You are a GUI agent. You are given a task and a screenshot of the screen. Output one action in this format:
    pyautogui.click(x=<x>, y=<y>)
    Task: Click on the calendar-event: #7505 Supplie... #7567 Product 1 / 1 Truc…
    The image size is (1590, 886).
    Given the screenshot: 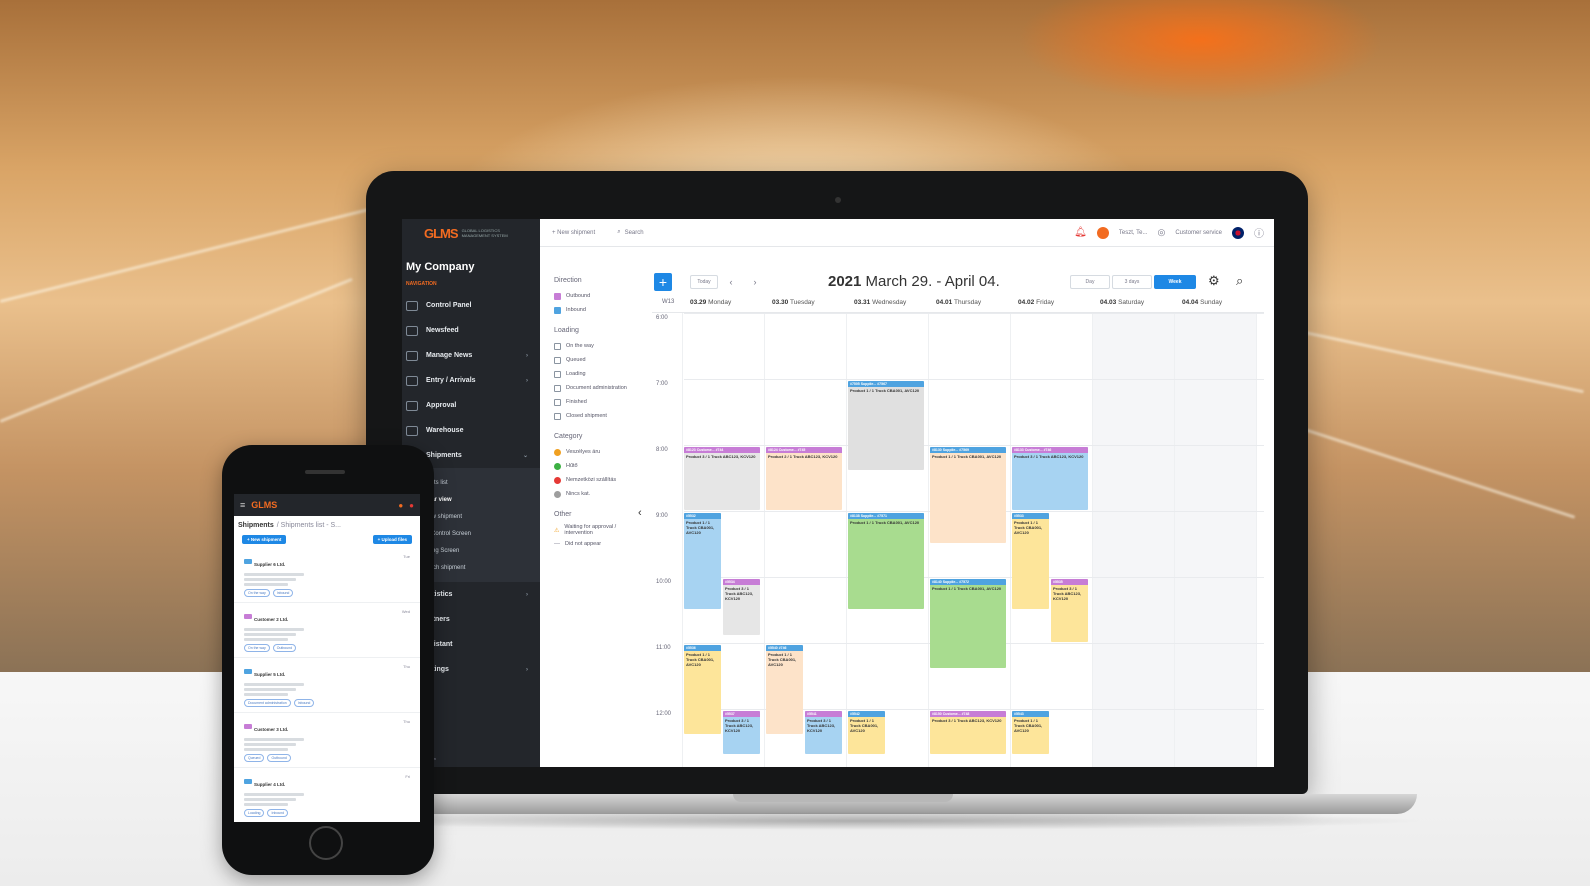 What is the action you would take?
    pyautogui.click(x=886, y=426)
    